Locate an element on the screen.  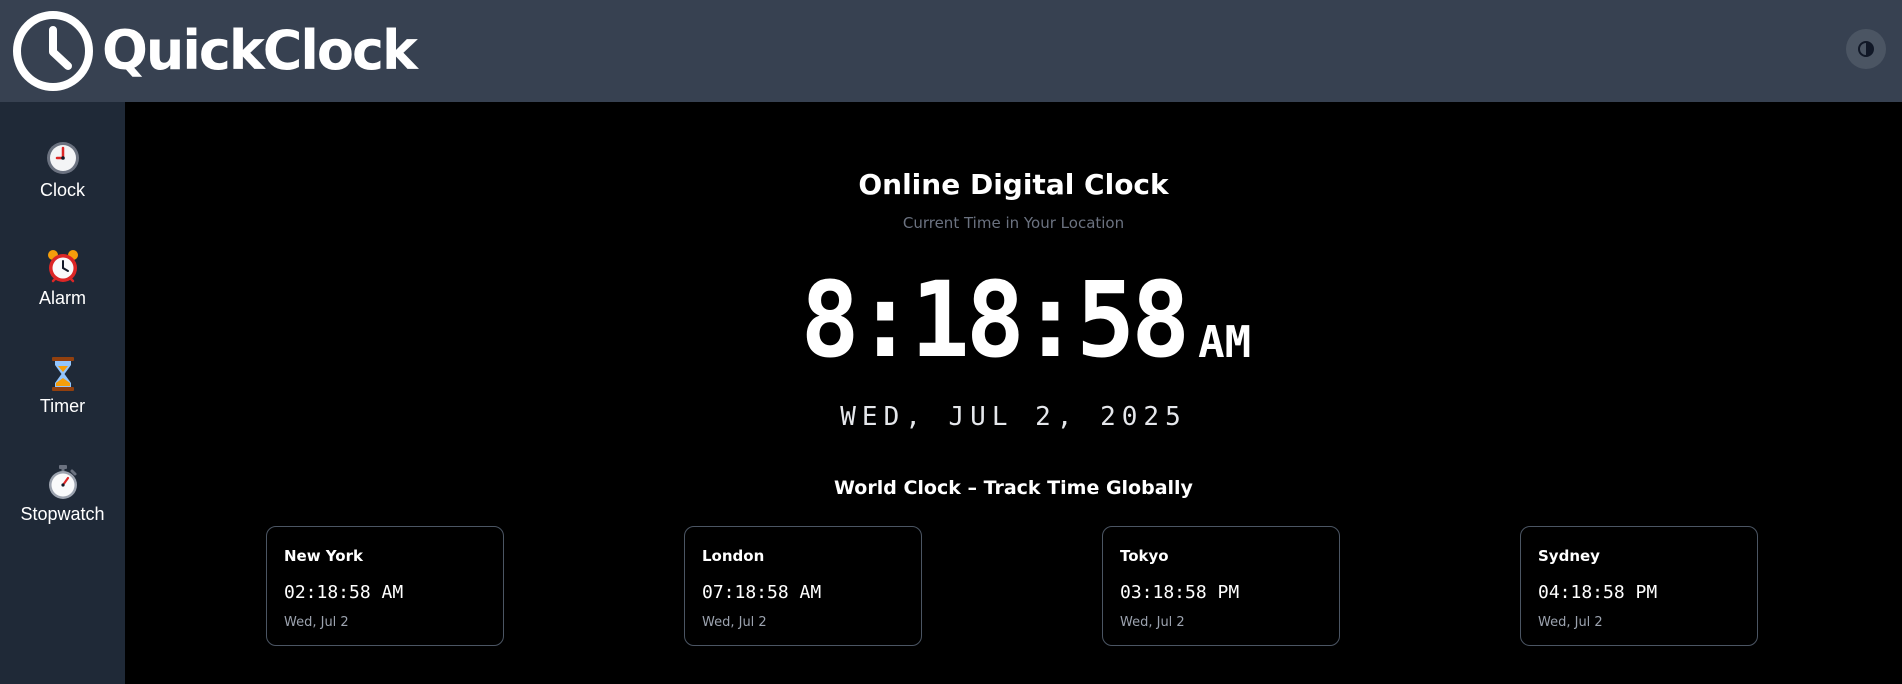
sidebar-item-label: Alarm is located at coordinates (62, 298).